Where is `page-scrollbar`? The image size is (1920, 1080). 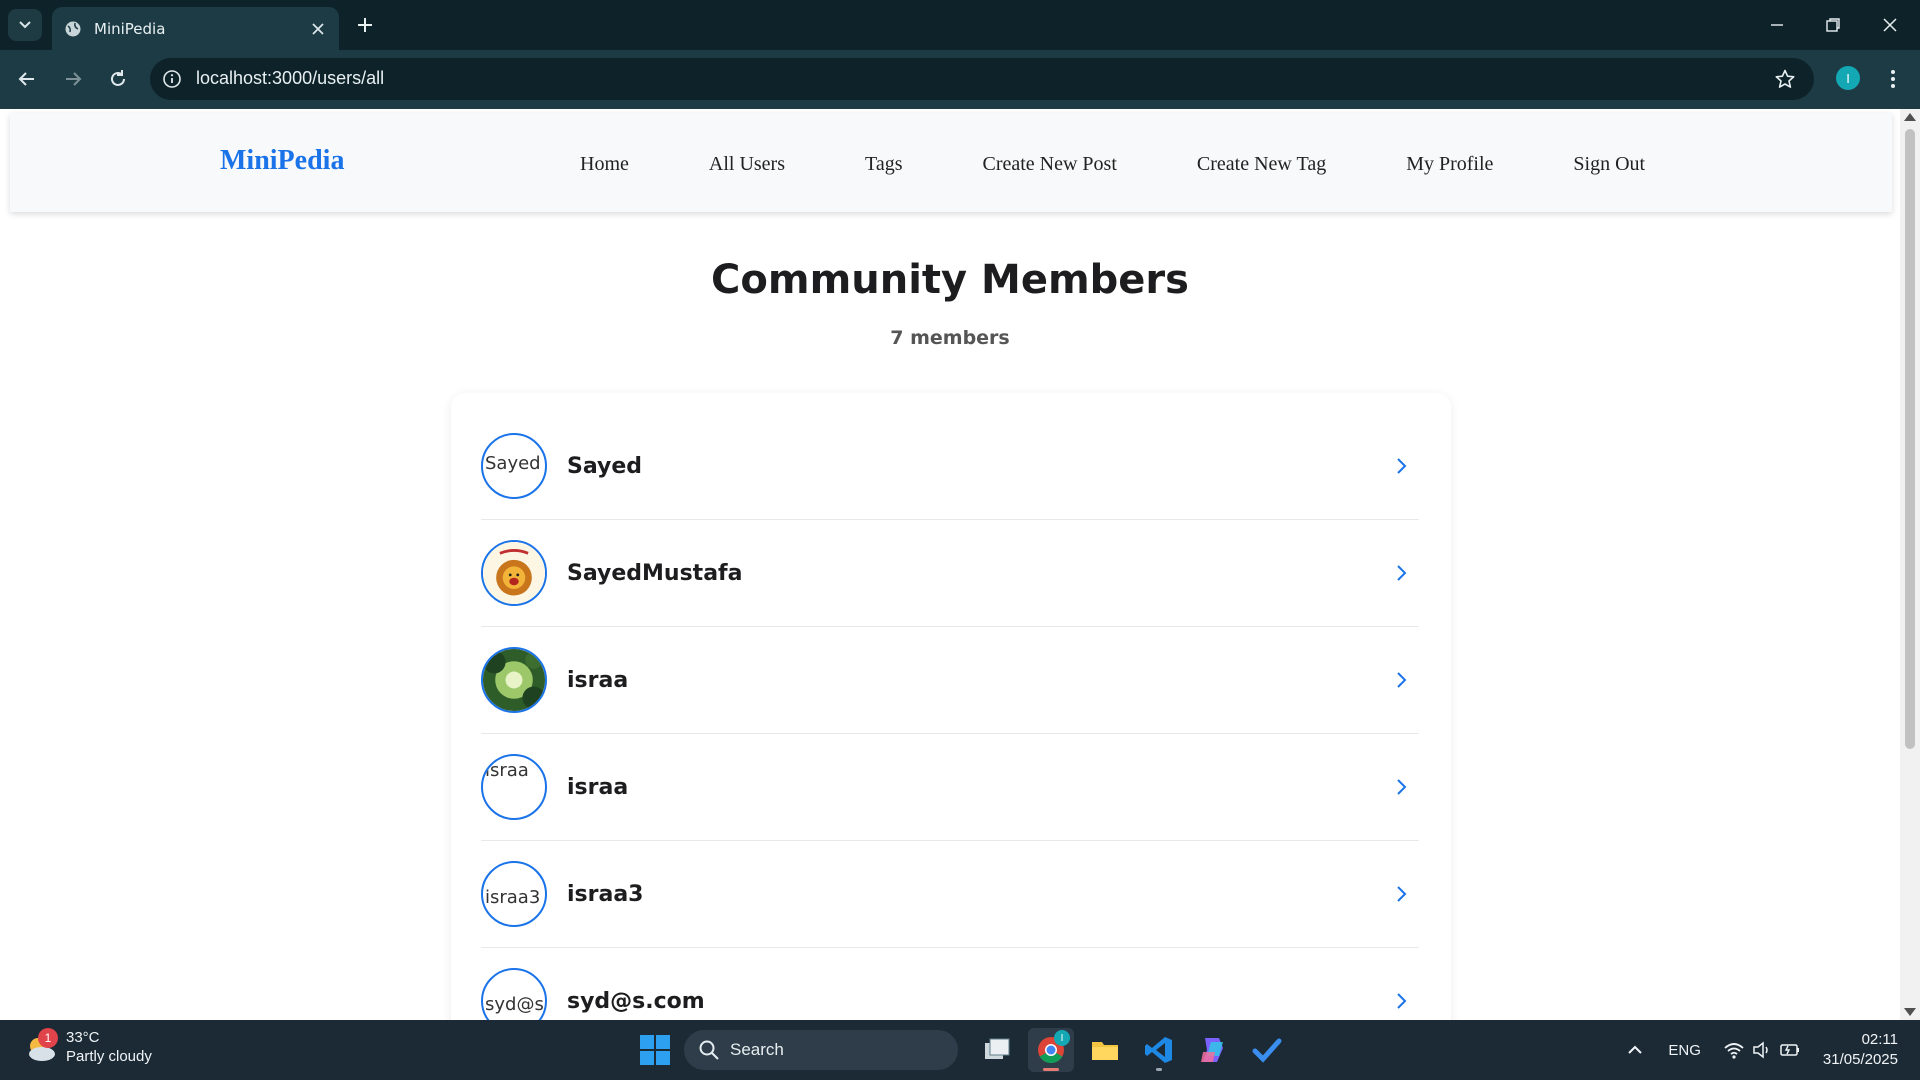
page-scrollbar is located at coordinates (1910, 564).